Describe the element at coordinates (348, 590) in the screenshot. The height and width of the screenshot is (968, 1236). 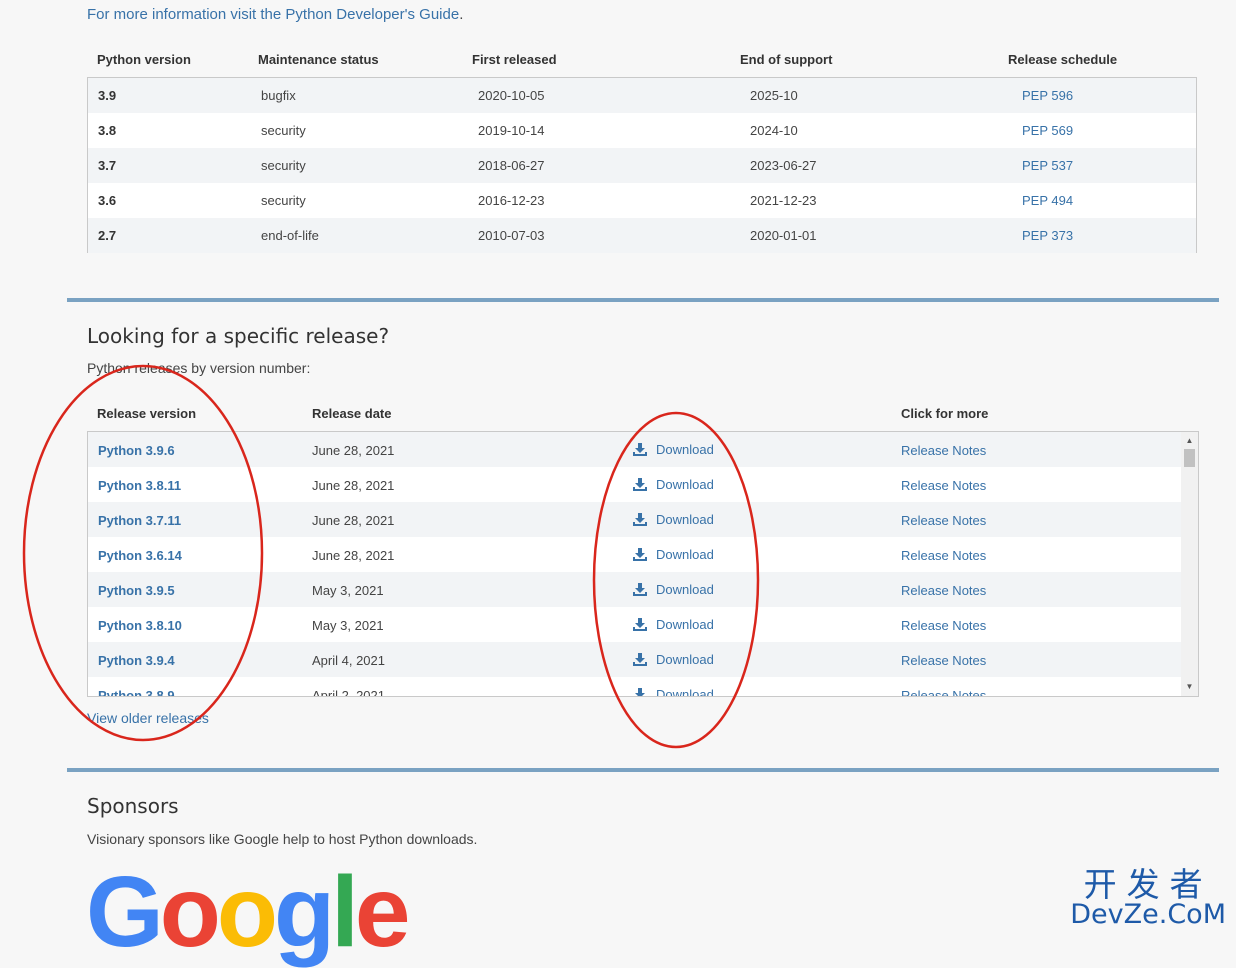
I see `release-date: May 3, 2021` at that location.